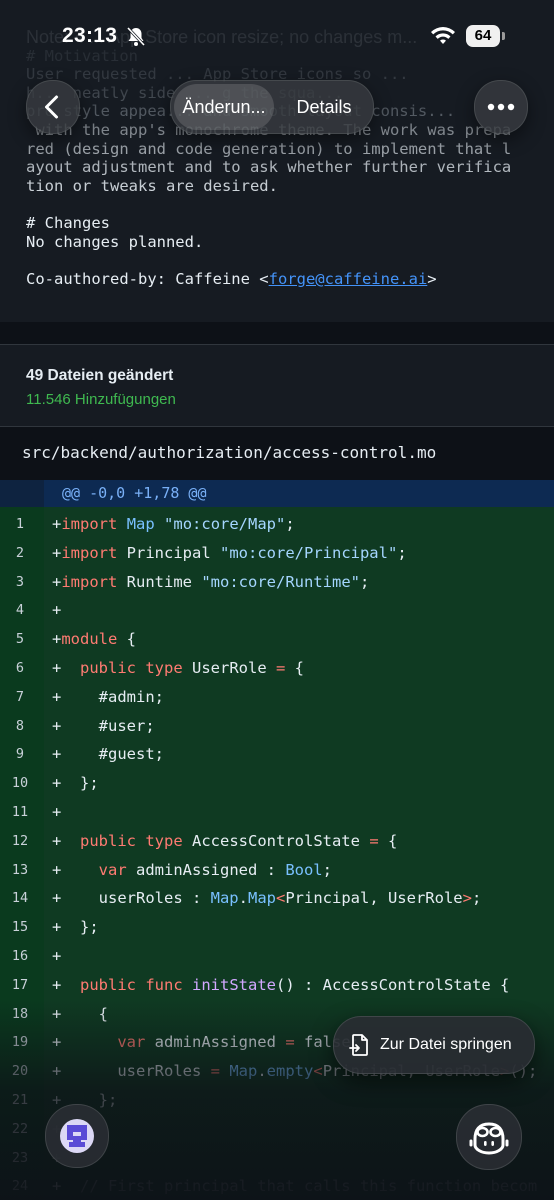  Describe the element at coordinates (20, 581) in the screenshot. I see `line-number: 3` at that location.